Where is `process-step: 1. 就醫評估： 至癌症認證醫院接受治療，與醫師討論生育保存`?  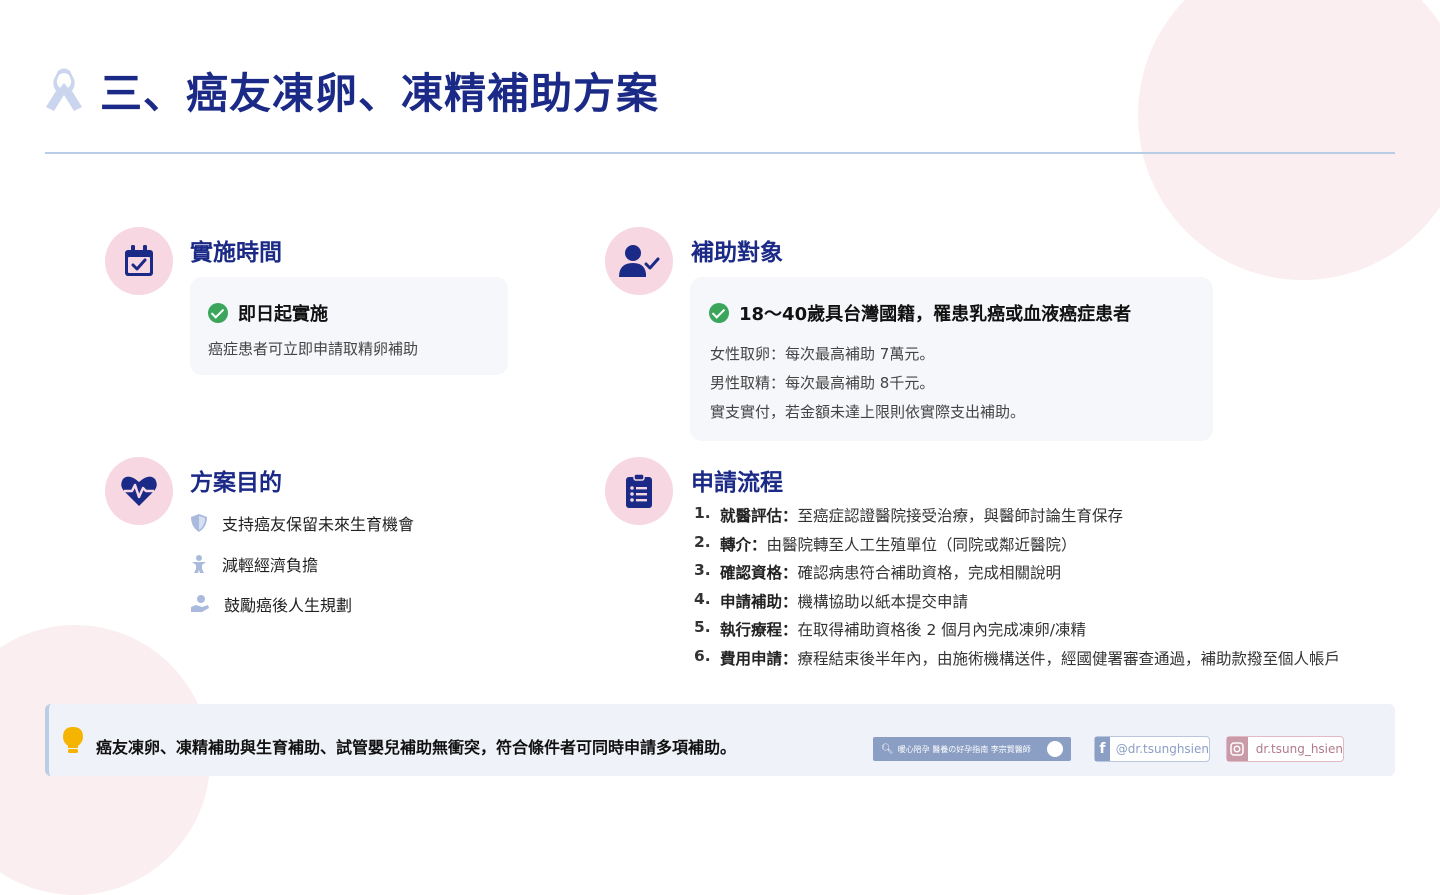 process-step: 1. 就醫評估： 至癌症認證醫院接受治療，與醫師討論生育保存 is located at coordinates (908, 515).